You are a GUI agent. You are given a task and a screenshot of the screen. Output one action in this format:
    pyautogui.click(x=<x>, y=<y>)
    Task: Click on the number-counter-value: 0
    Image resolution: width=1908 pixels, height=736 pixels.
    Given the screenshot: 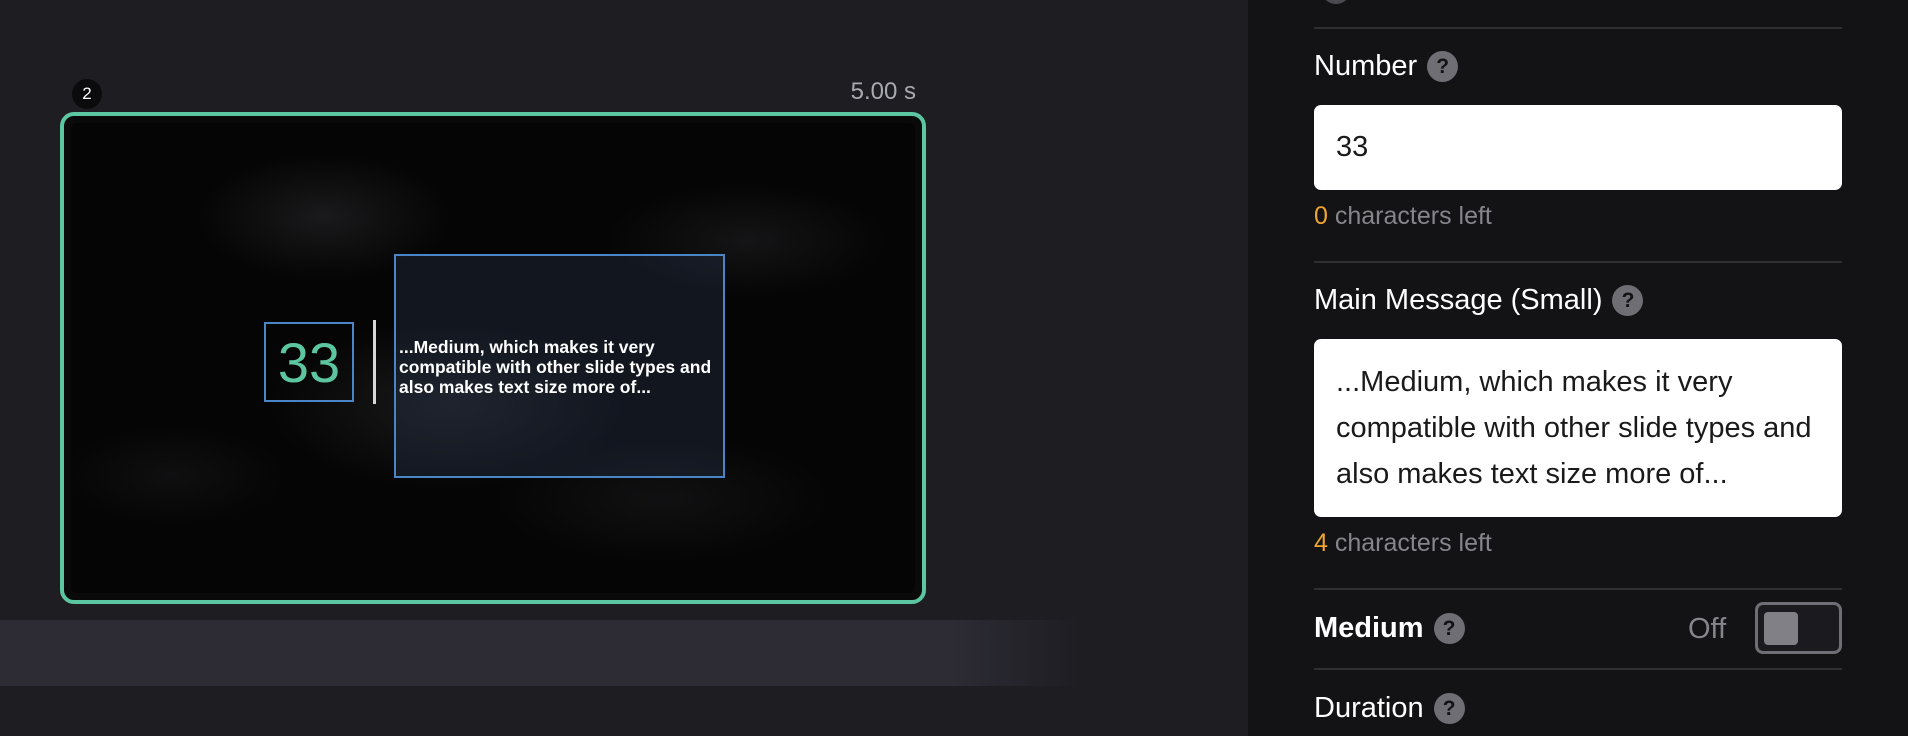 What is the action you would take?
    pyautogui.click(x=1321, y=216)
    